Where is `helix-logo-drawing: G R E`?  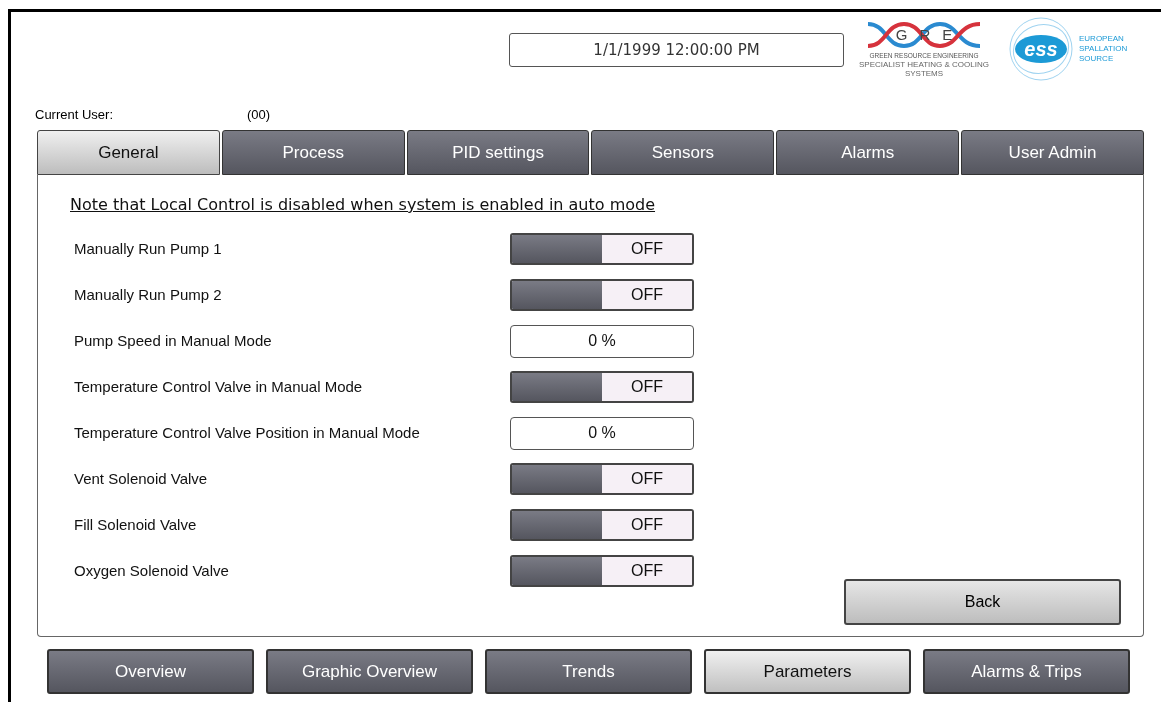 helix-logo-drawing: G R E is located at coordinates (924, 35).